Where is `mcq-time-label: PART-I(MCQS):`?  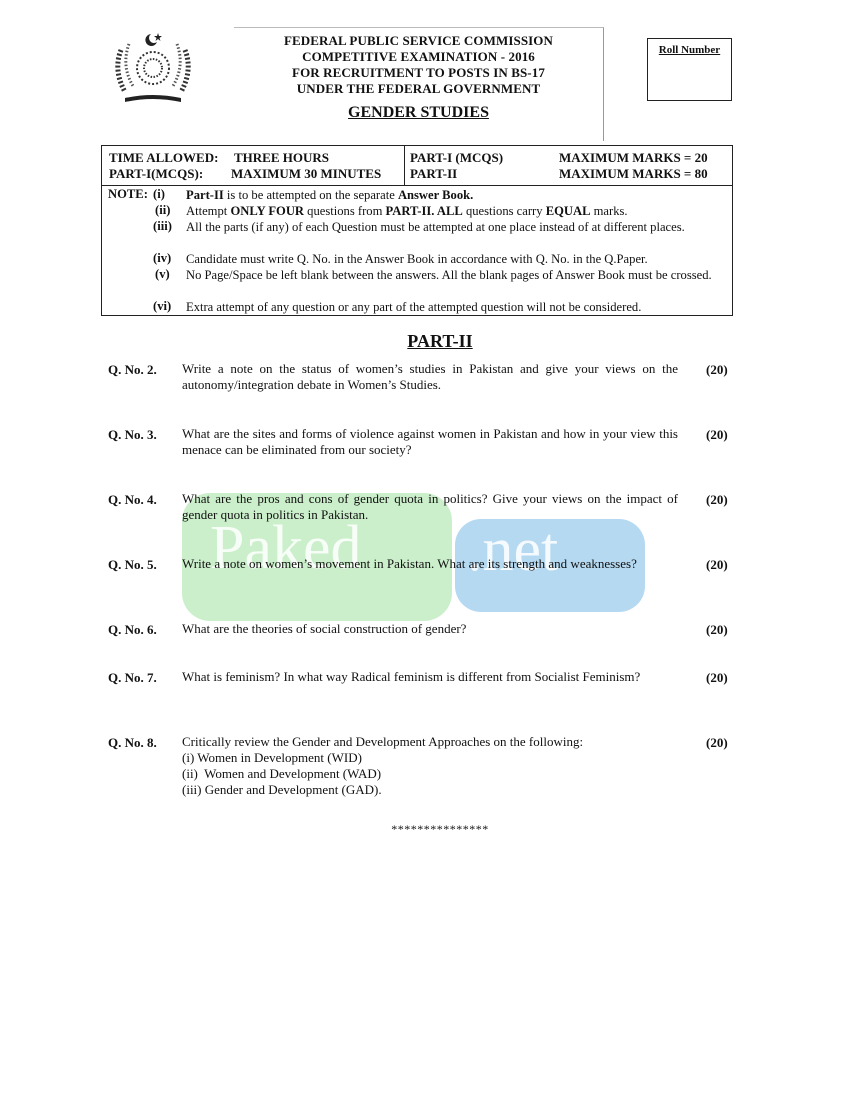 mcq-time-label: PART-I(MCQS): is located at coordinates (156, 173).